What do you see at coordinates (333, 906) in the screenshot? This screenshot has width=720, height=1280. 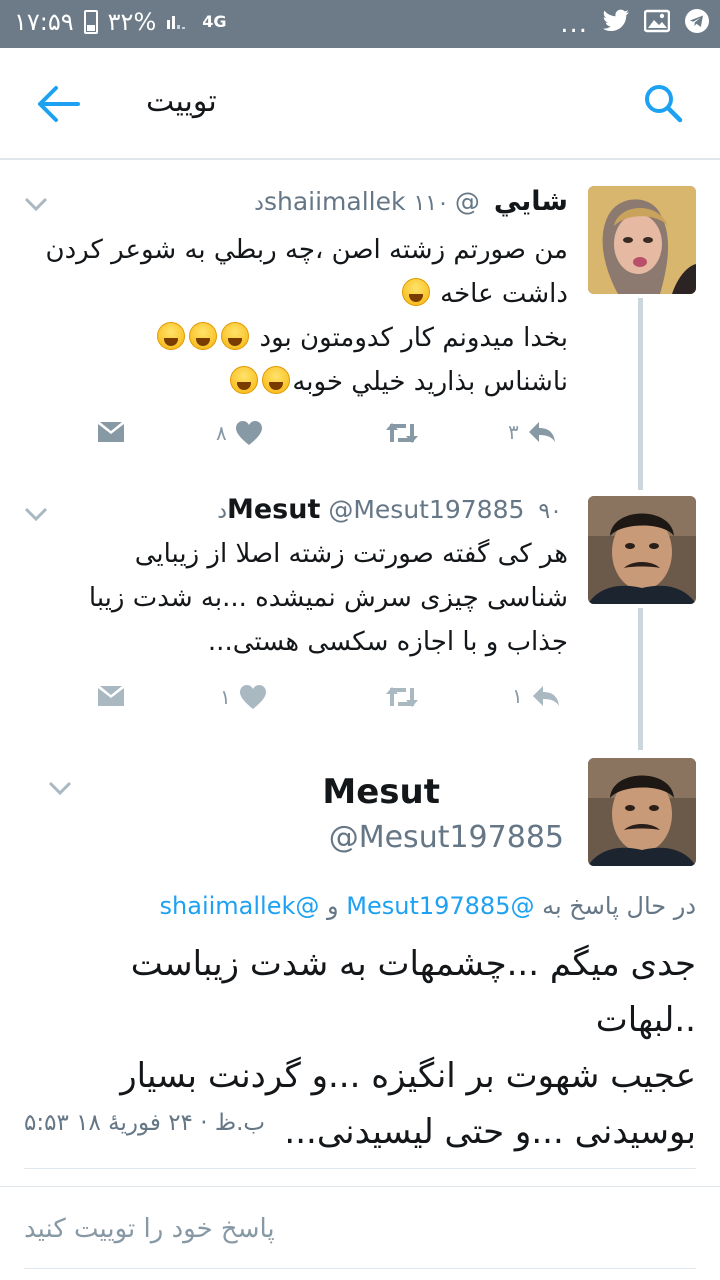 I see `replying-joiner: و` at bounding box center [333, 906].